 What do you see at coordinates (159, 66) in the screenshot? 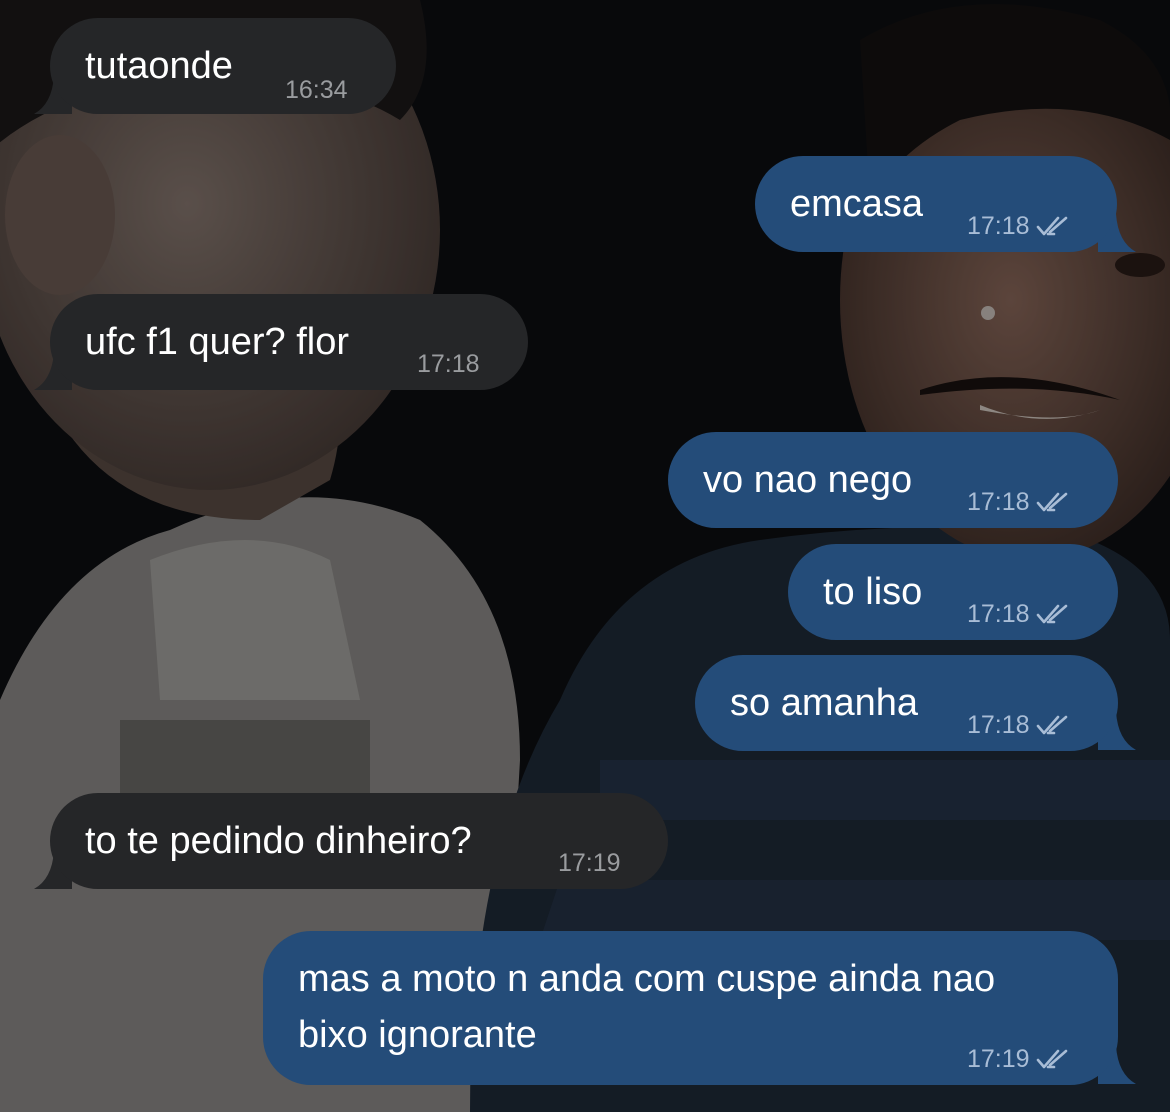
I see `message-text: tutaonde` at bounding box center [159, 66].